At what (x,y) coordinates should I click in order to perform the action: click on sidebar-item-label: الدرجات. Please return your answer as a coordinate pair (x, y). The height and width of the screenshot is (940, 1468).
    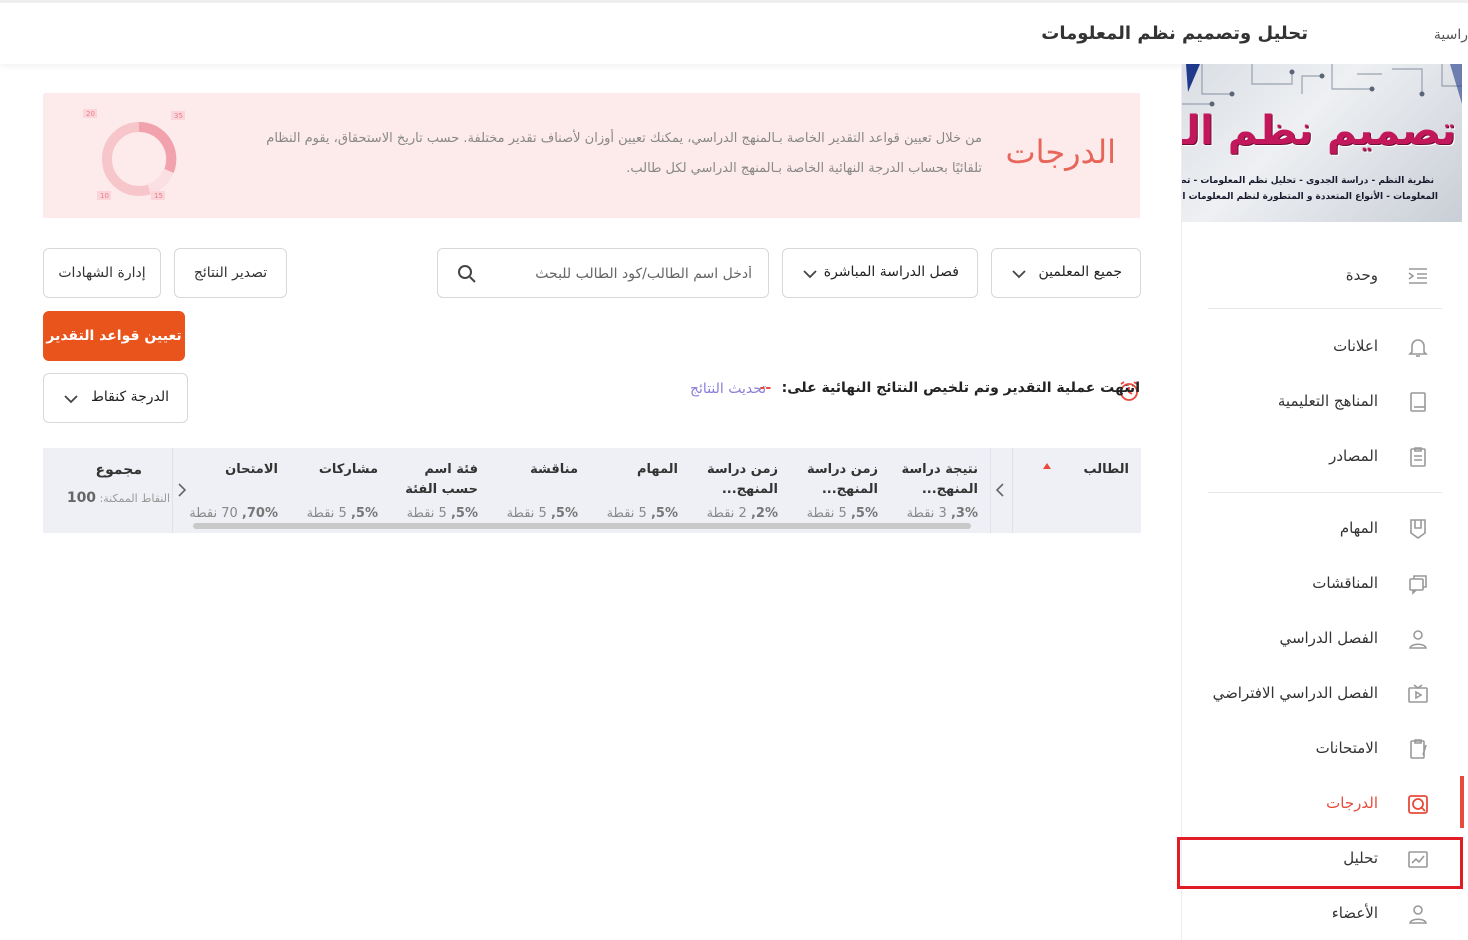
    Looking at the image, I should click on (1352, 803).